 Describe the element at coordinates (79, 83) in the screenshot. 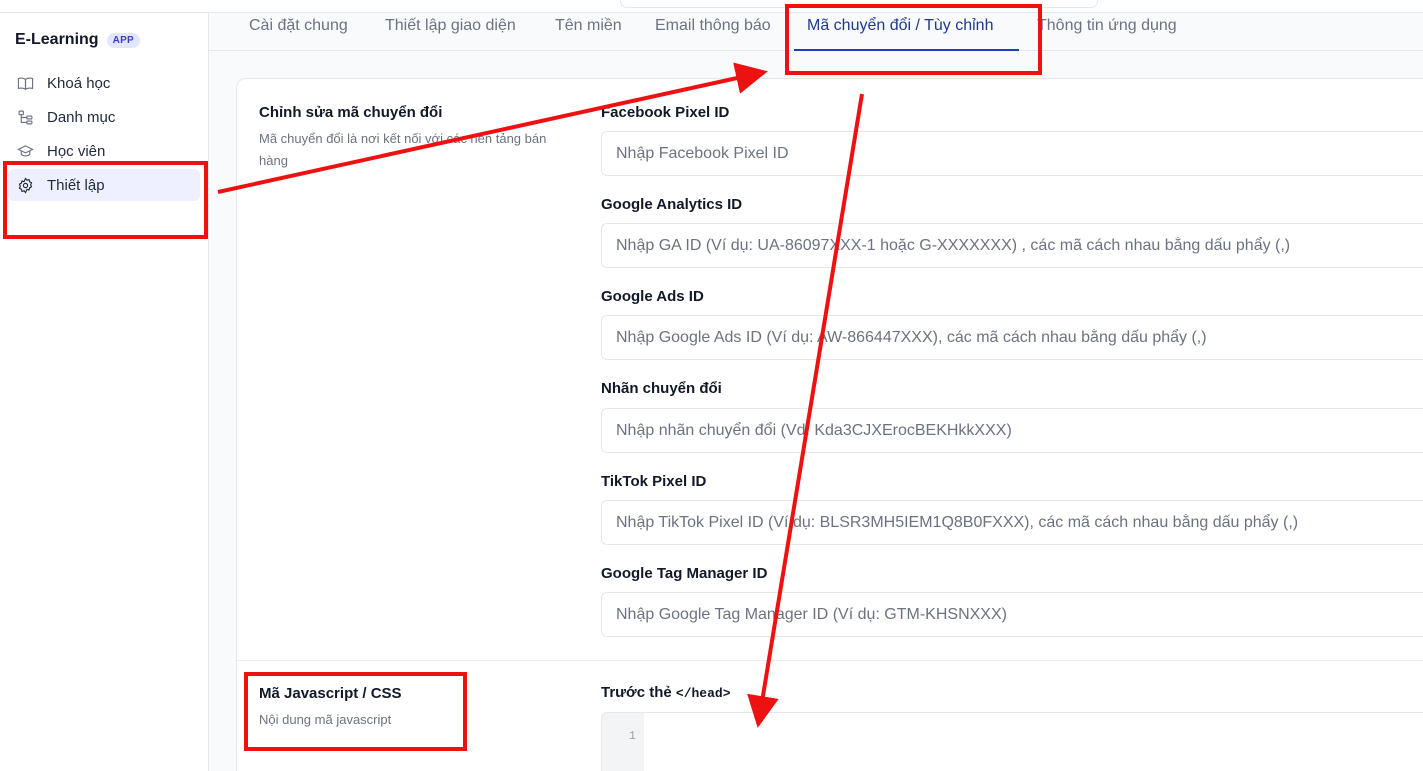

I see `sidebar-item-label: Khoá học` at that location.